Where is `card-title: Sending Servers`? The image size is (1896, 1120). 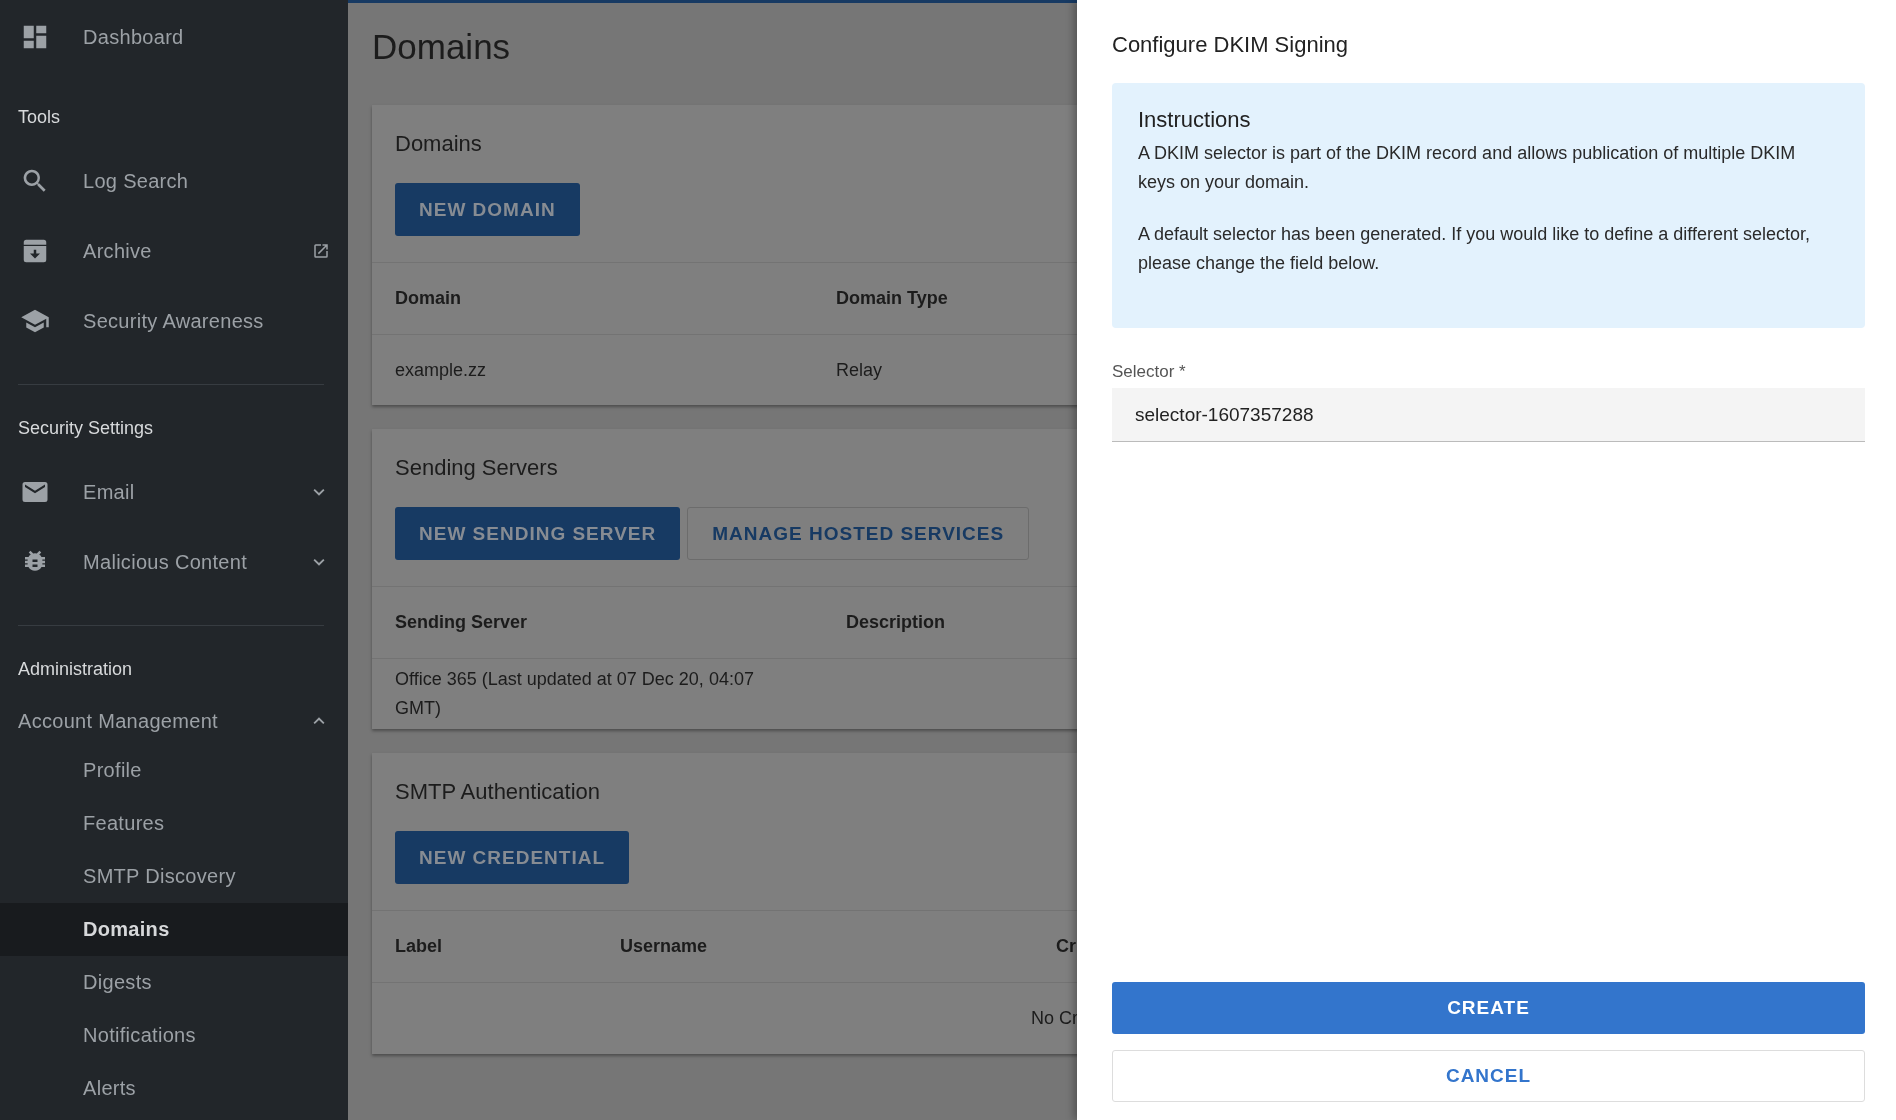
card-title: Sending Servers is located at coordinates (476, 468).